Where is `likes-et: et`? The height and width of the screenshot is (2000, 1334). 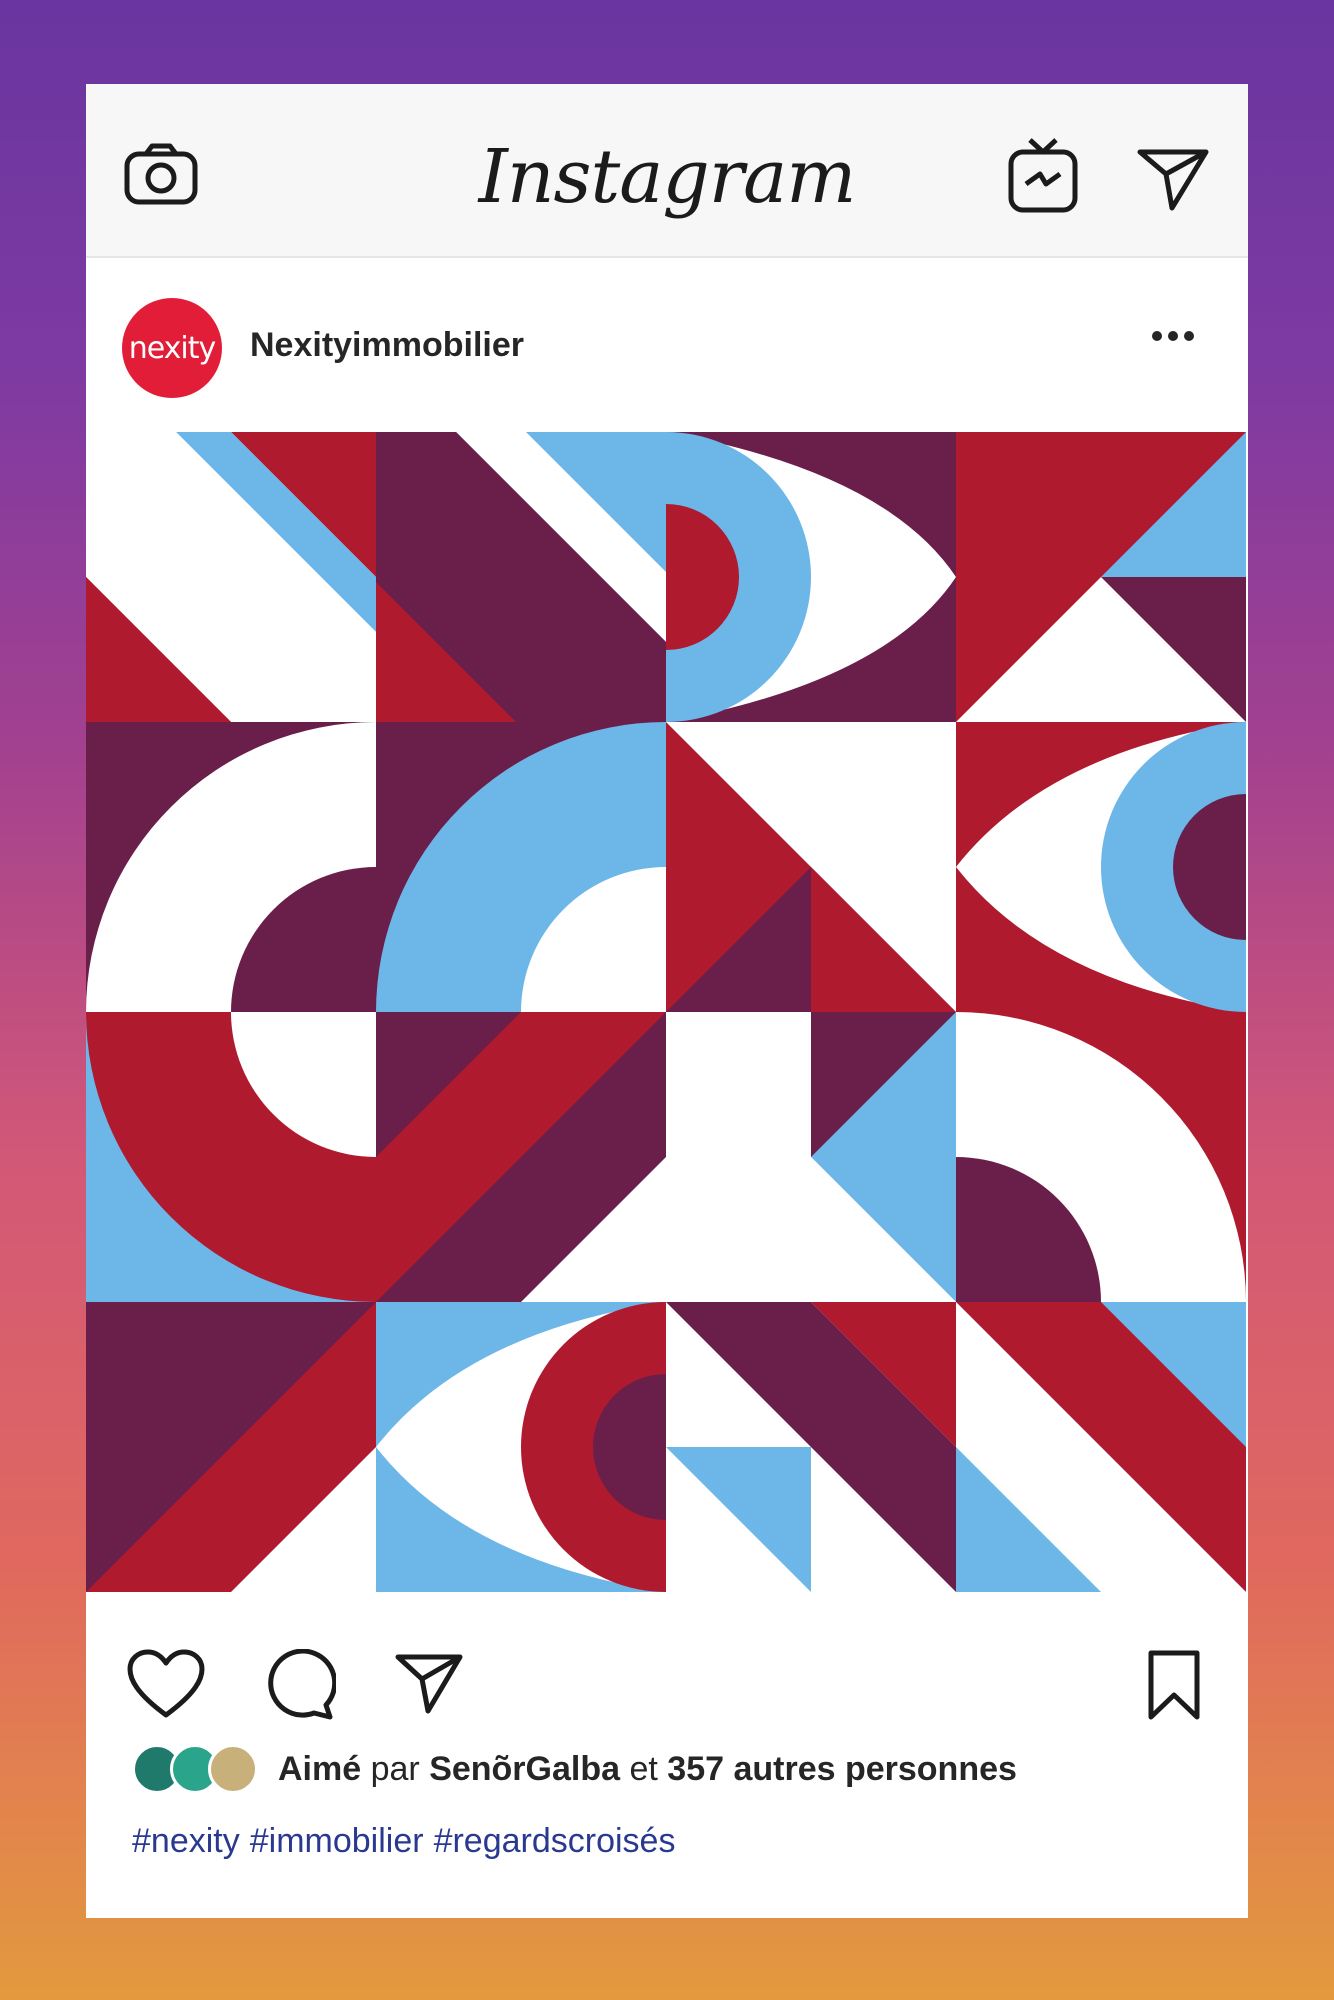 likes-et: et is located at coordinates (643, 1769).